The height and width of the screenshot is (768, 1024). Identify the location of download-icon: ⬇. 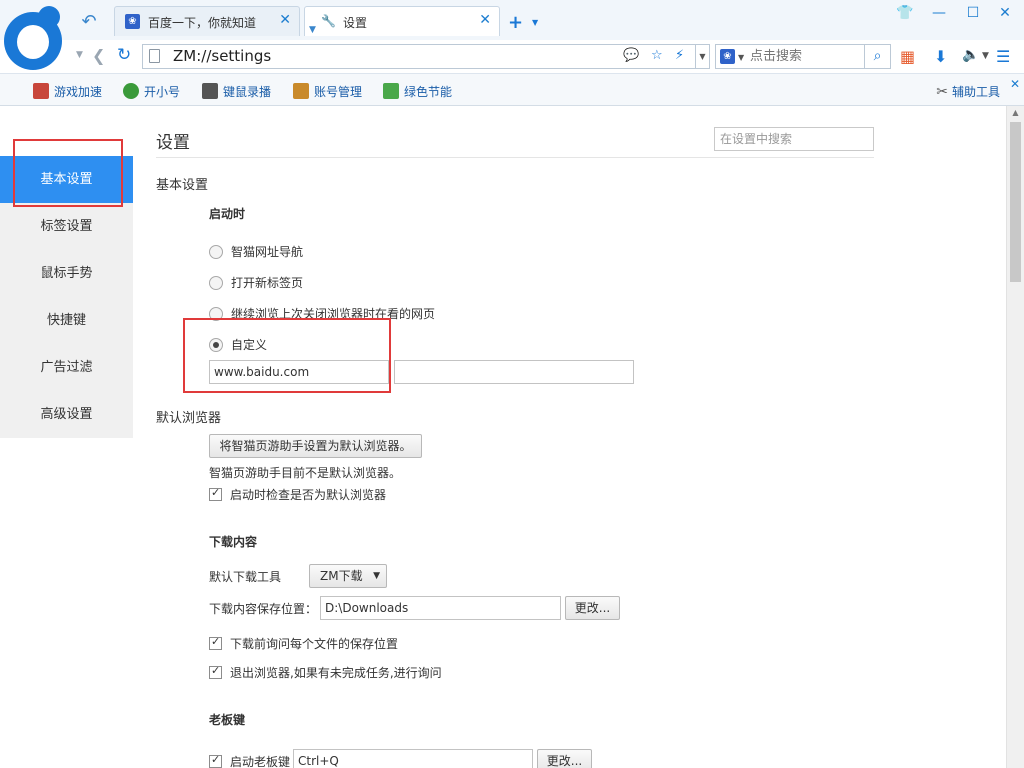
(940, 56).